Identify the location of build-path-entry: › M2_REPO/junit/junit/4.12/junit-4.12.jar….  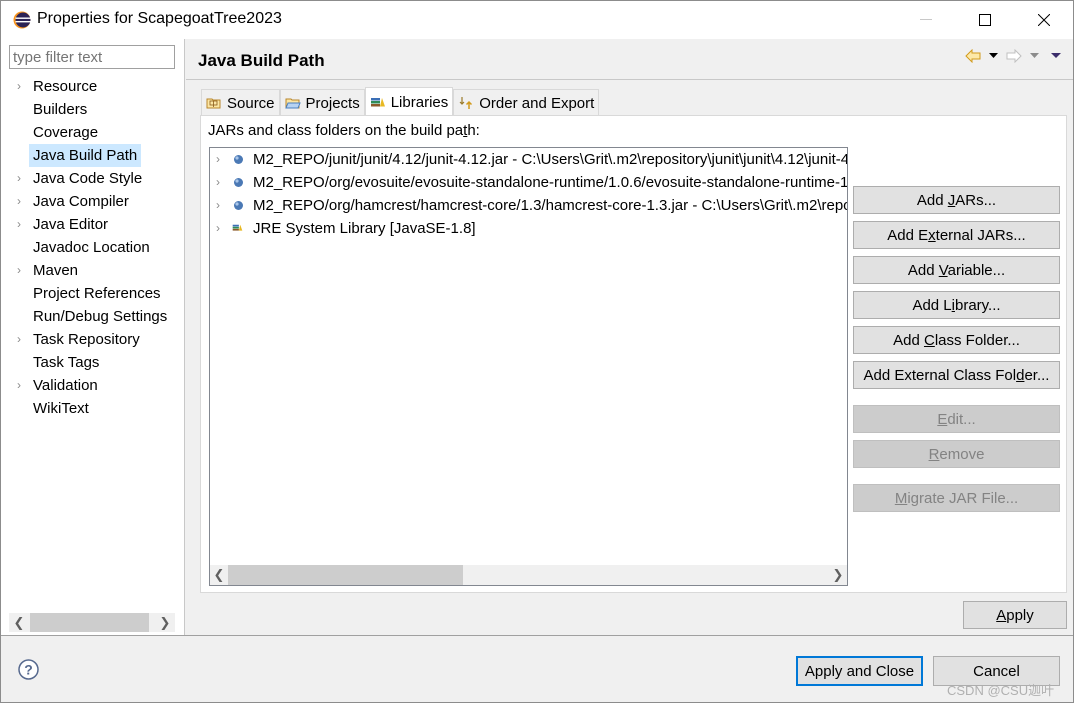
(528, 159).